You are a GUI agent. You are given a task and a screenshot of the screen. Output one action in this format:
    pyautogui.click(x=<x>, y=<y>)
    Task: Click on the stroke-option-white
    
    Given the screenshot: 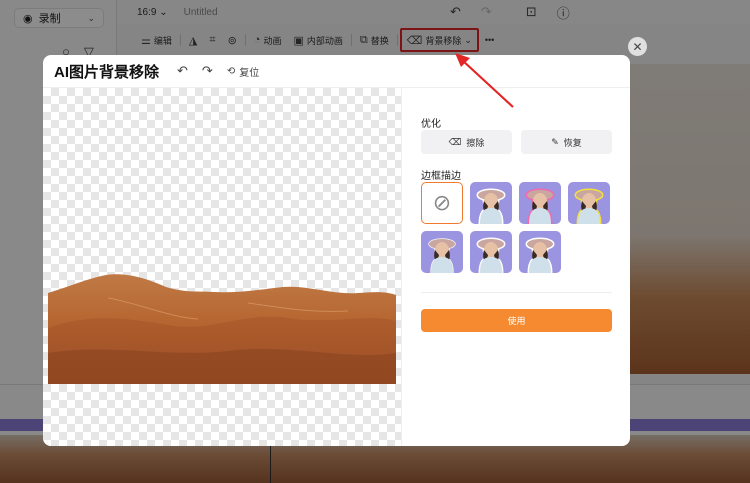 What is the action you would take?
    pyautogui.click(x=491, y=203)
    